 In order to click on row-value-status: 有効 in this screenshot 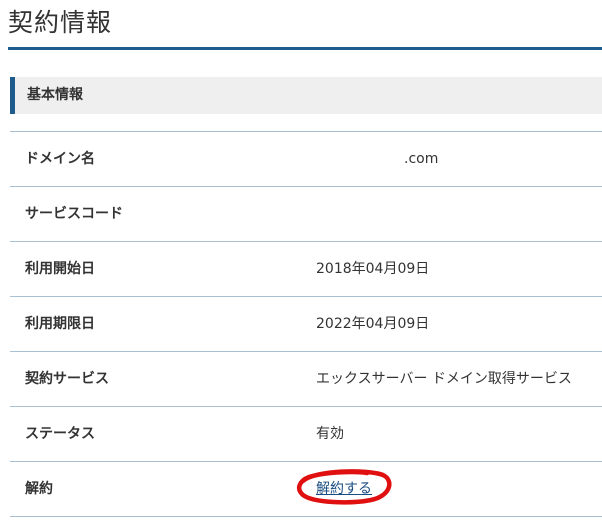, I will do `click(330, 434)`.